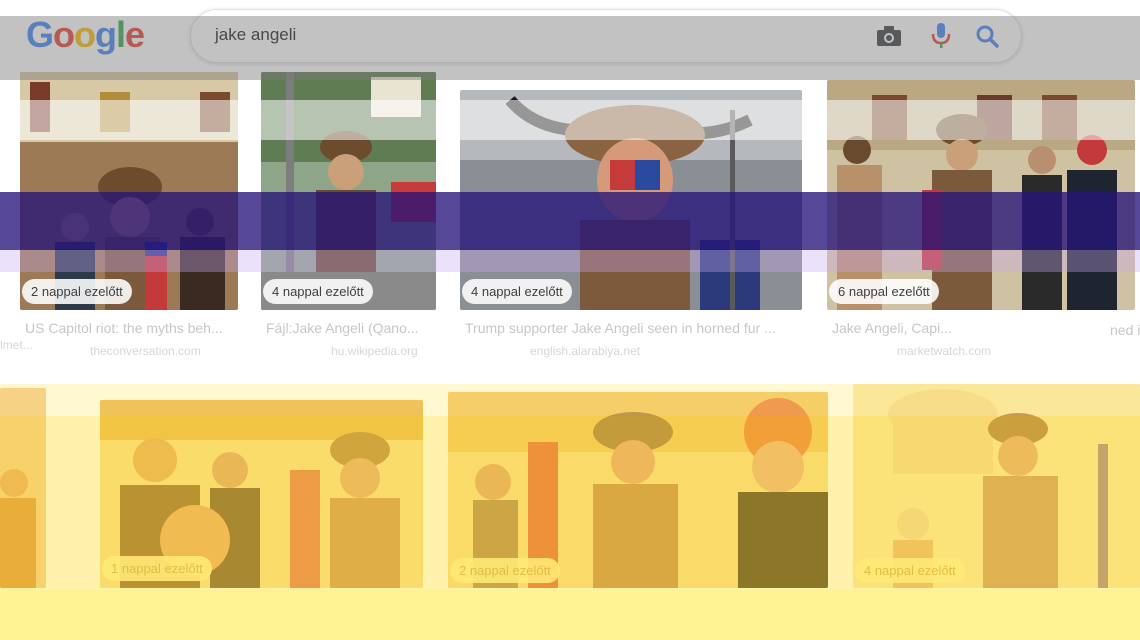 The image size is (1140, 640). I want to click on logo-letter: G, so click(40, 34).